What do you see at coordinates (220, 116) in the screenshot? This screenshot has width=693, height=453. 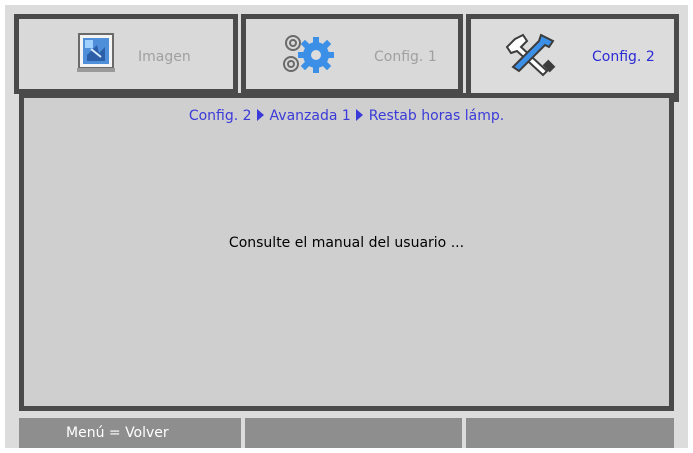 I see `breadcrumb-item: Config. 2` at bounding box center [220, 116].